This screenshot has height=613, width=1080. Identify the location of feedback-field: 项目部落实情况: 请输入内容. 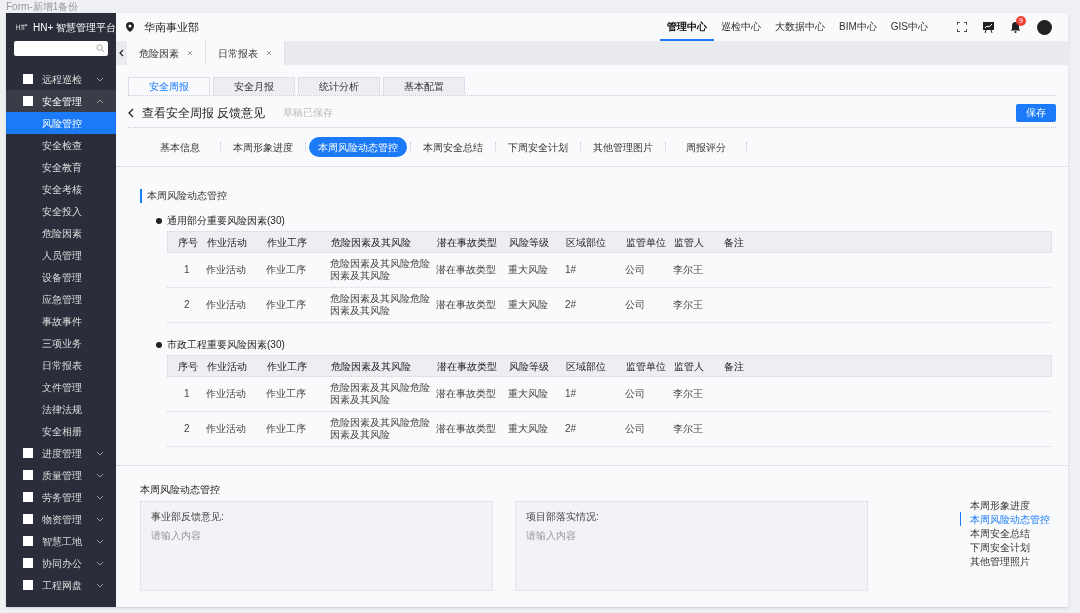
(691, 546).